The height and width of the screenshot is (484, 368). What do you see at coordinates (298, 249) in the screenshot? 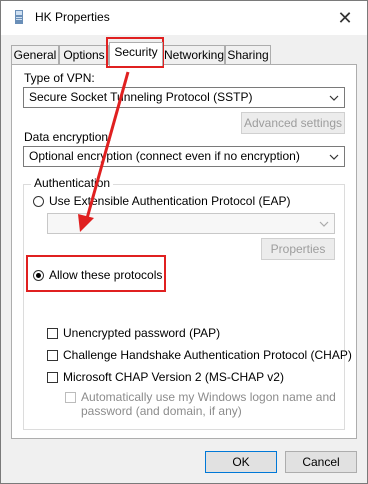
I see `eap-properties-button: Properties` at bounding box center [298, 249].